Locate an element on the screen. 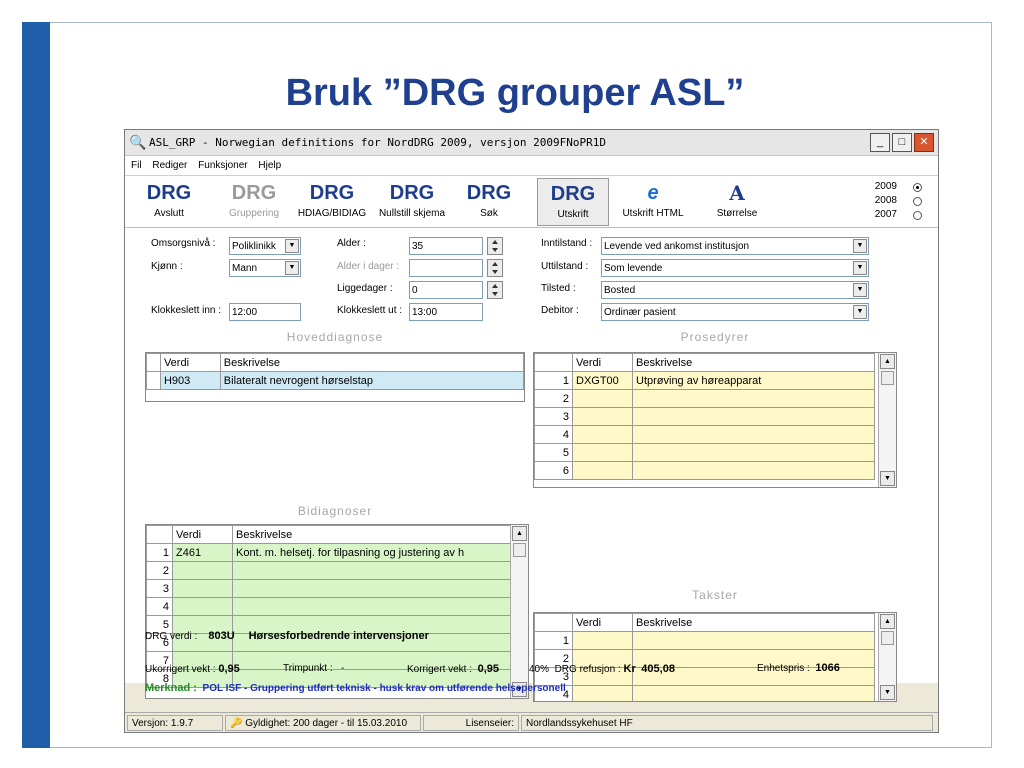  minimize-button: _ is located at coordinates (880, 142).